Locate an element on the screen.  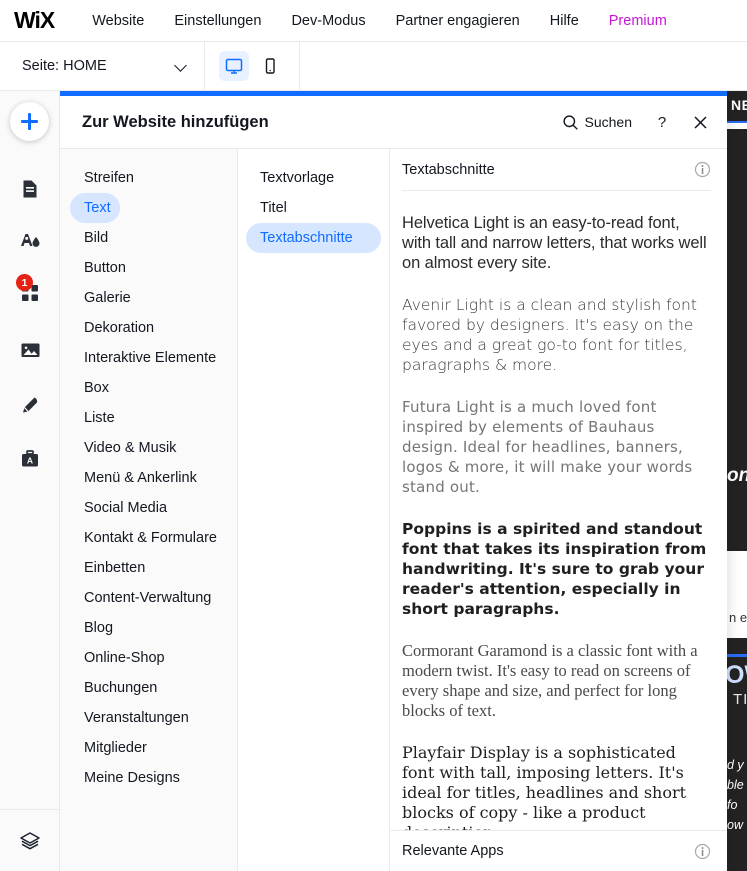
relevant-apps-bar: Relevante Apps is located at coordinates (558, 850).